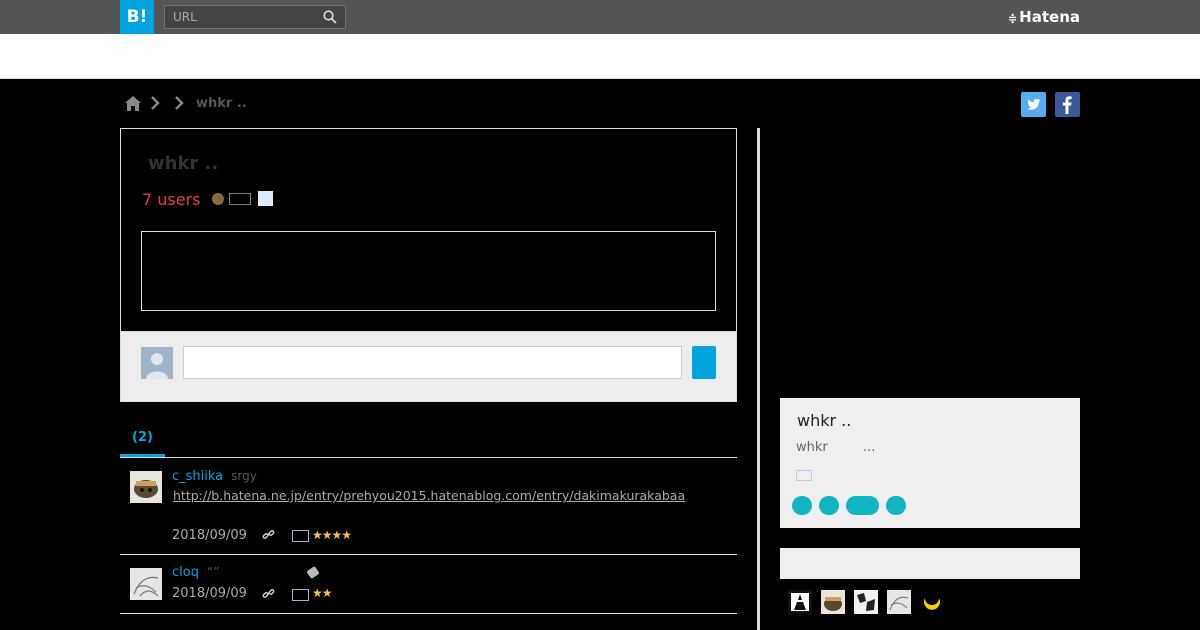 The height and width of the screenshot is (630, 1200). What do you see at coordinates (930, 563) in the screenshot?
I see `related-users-header` at bounding box center [930, 563].